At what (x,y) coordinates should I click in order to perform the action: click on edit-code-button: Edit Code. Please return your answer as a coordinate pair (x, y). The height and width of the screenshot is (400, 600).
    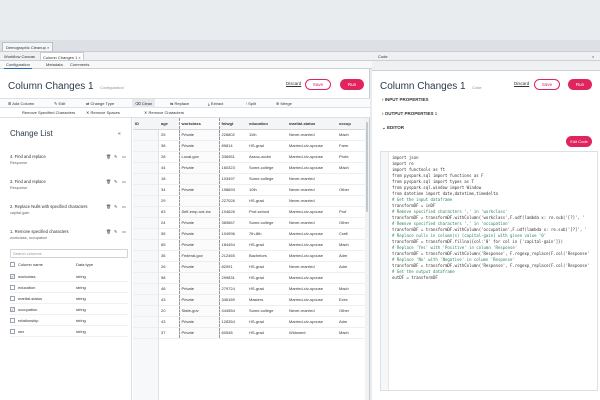
    Looking at the image, I should click on (579, 141).